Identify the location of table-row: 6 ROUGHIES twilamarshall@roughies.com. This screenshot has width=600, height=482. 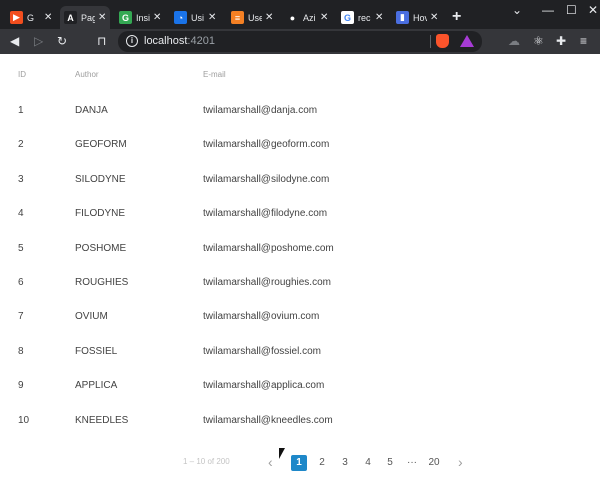
(300, 294).